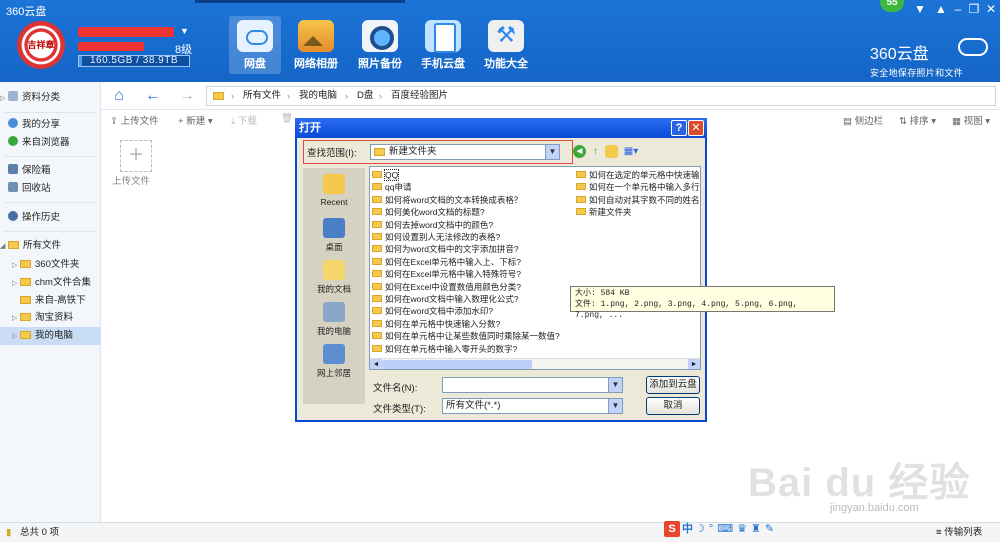 Image resolution: width=1000 pixels, height=542 pixels. I want to click on menu-icon: ▼, so click(920, 9).